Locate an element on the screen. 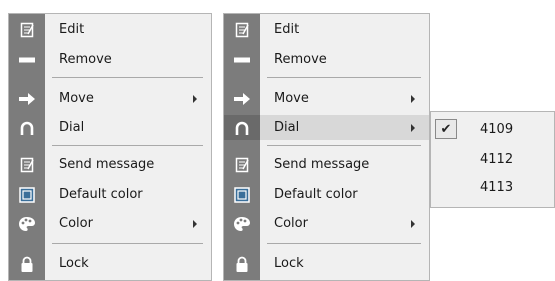  dial-submenu: ✔ 4109 4112 4113 is located at coordinates (492, 159).